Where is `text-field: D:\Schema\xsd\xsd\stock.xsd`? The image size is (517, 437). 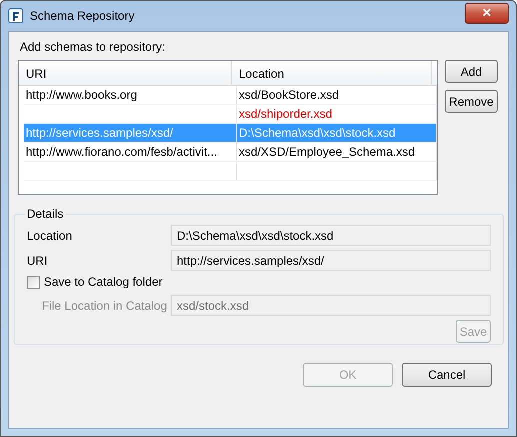 text-field: D:\Schema\xsd\xsd\stock.xsd is located at coordinates (331, 235).